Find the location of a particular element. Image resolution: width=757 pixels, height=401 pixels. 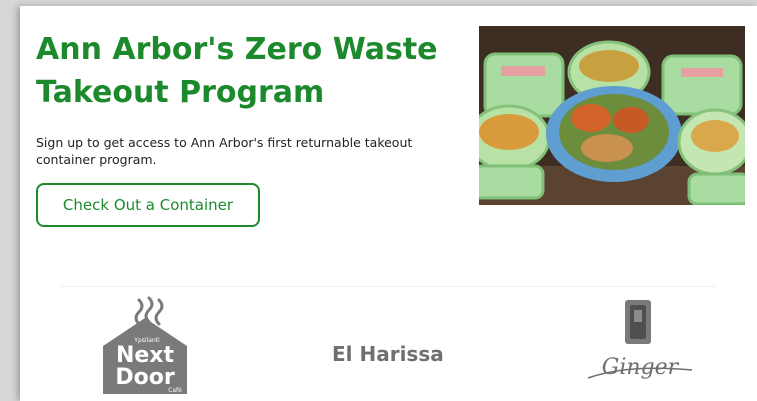

next-door-logo: Ypsilanti Next Door Café is located at coordinates (145, 346).